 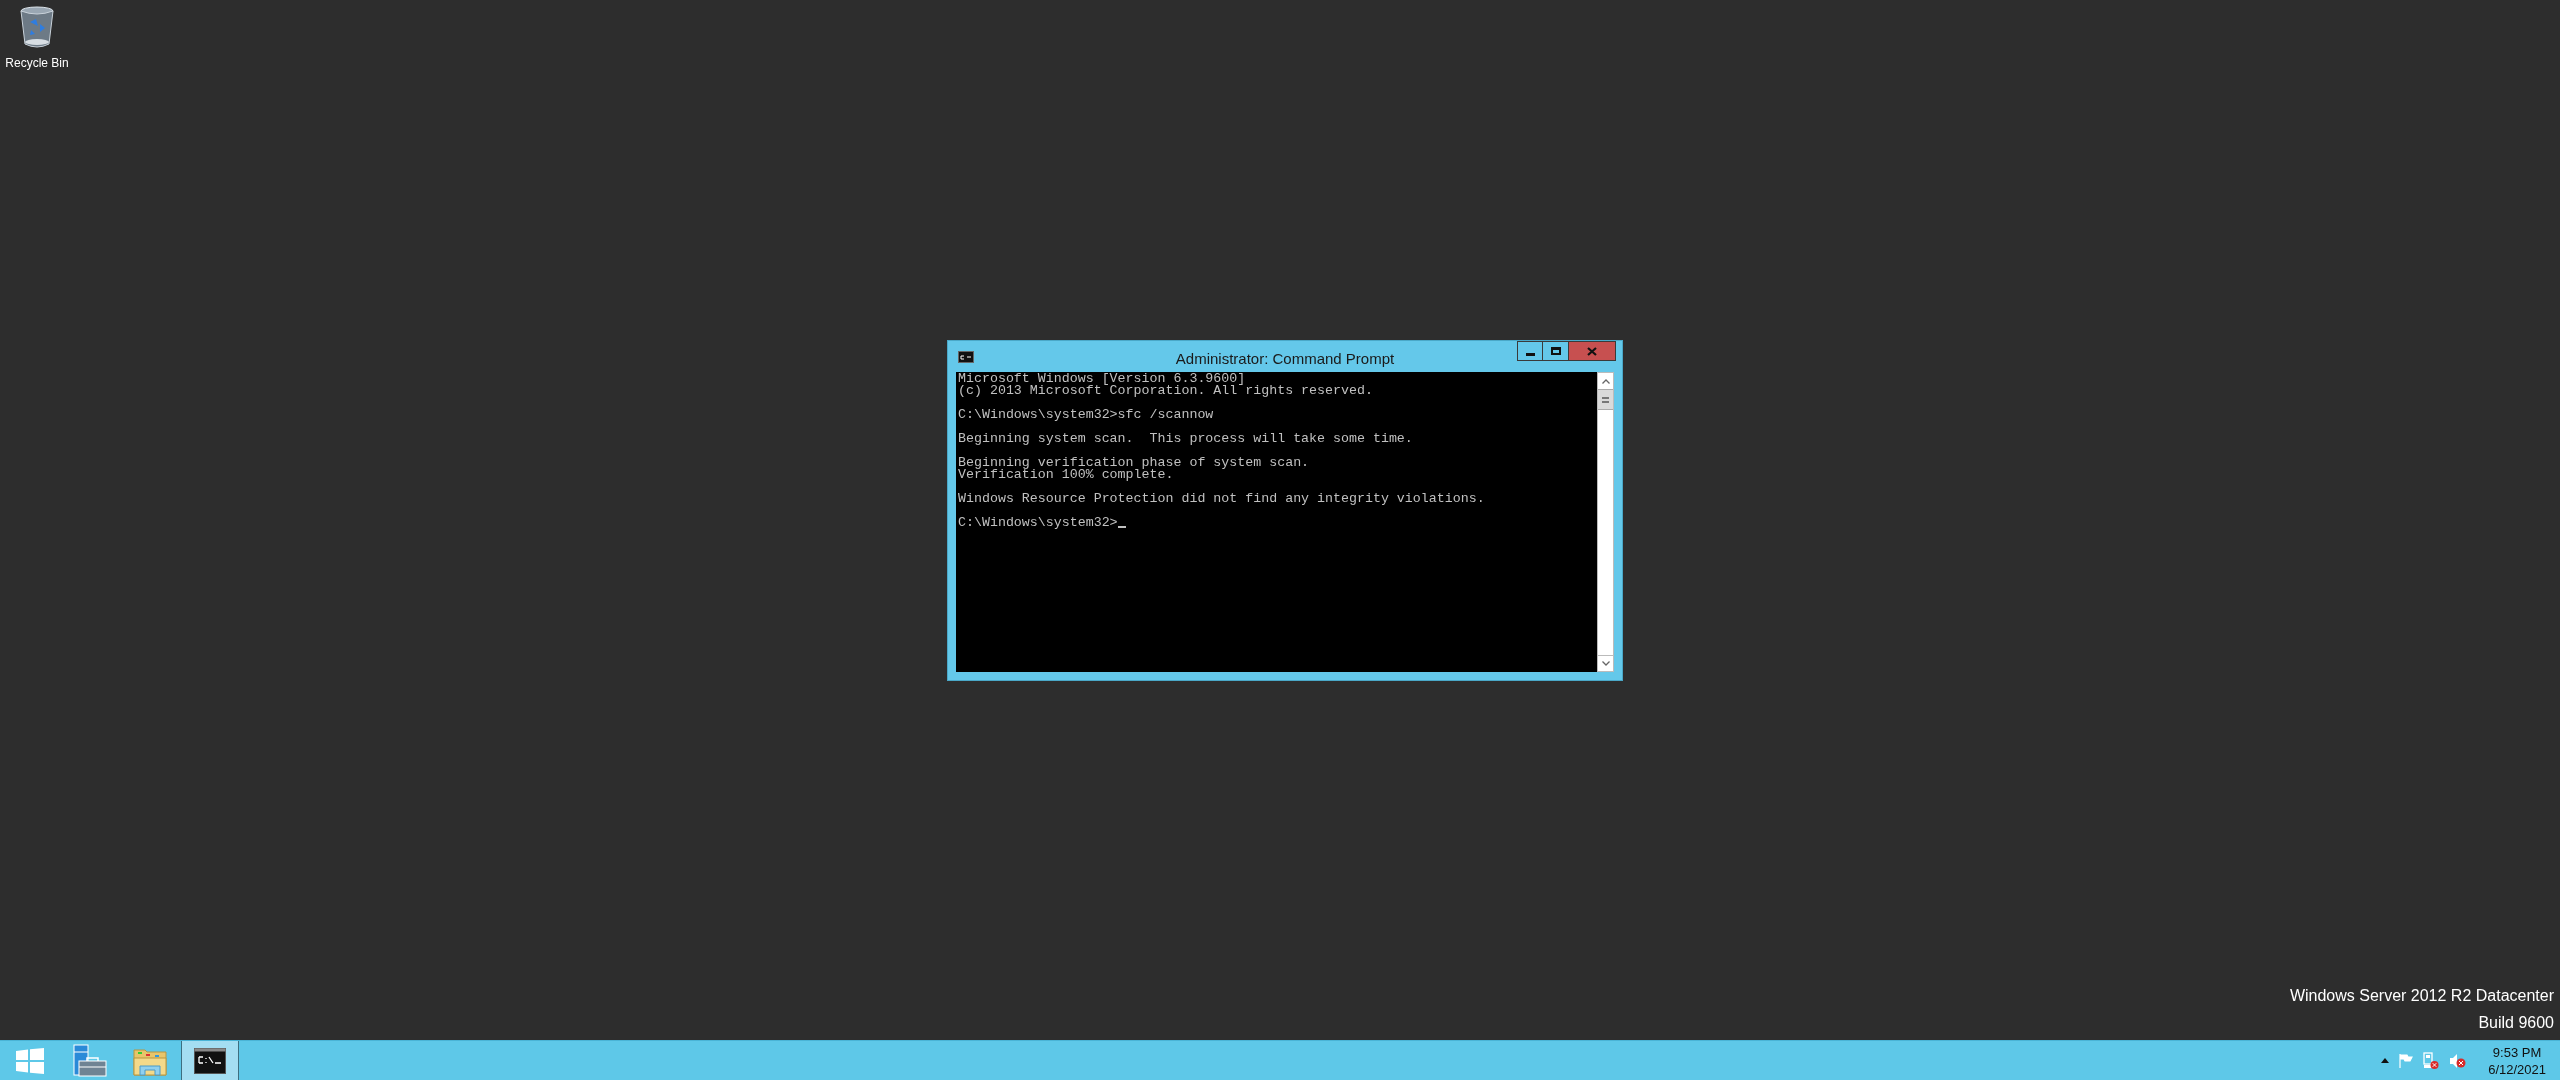 I want to click on window-title: Administrator: Command Prompt, so click(x=1285, y=359).